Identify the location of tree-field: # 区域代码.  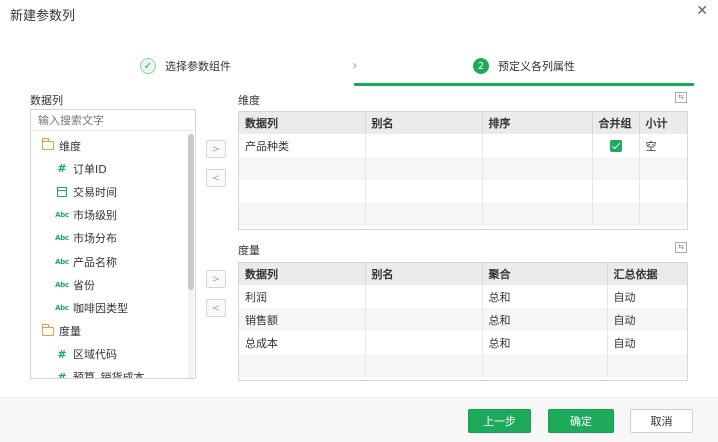
(109, 354).